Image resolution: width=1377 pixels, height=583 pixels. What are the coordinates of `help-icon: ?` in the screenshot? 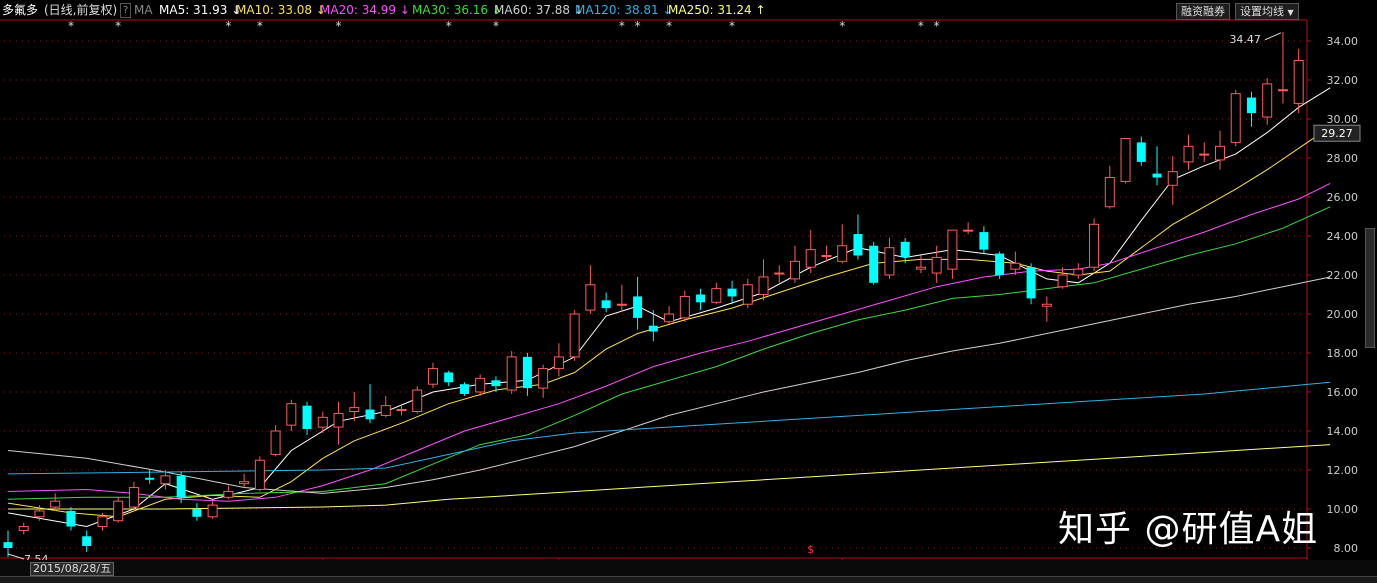 It's located at (126, 10).